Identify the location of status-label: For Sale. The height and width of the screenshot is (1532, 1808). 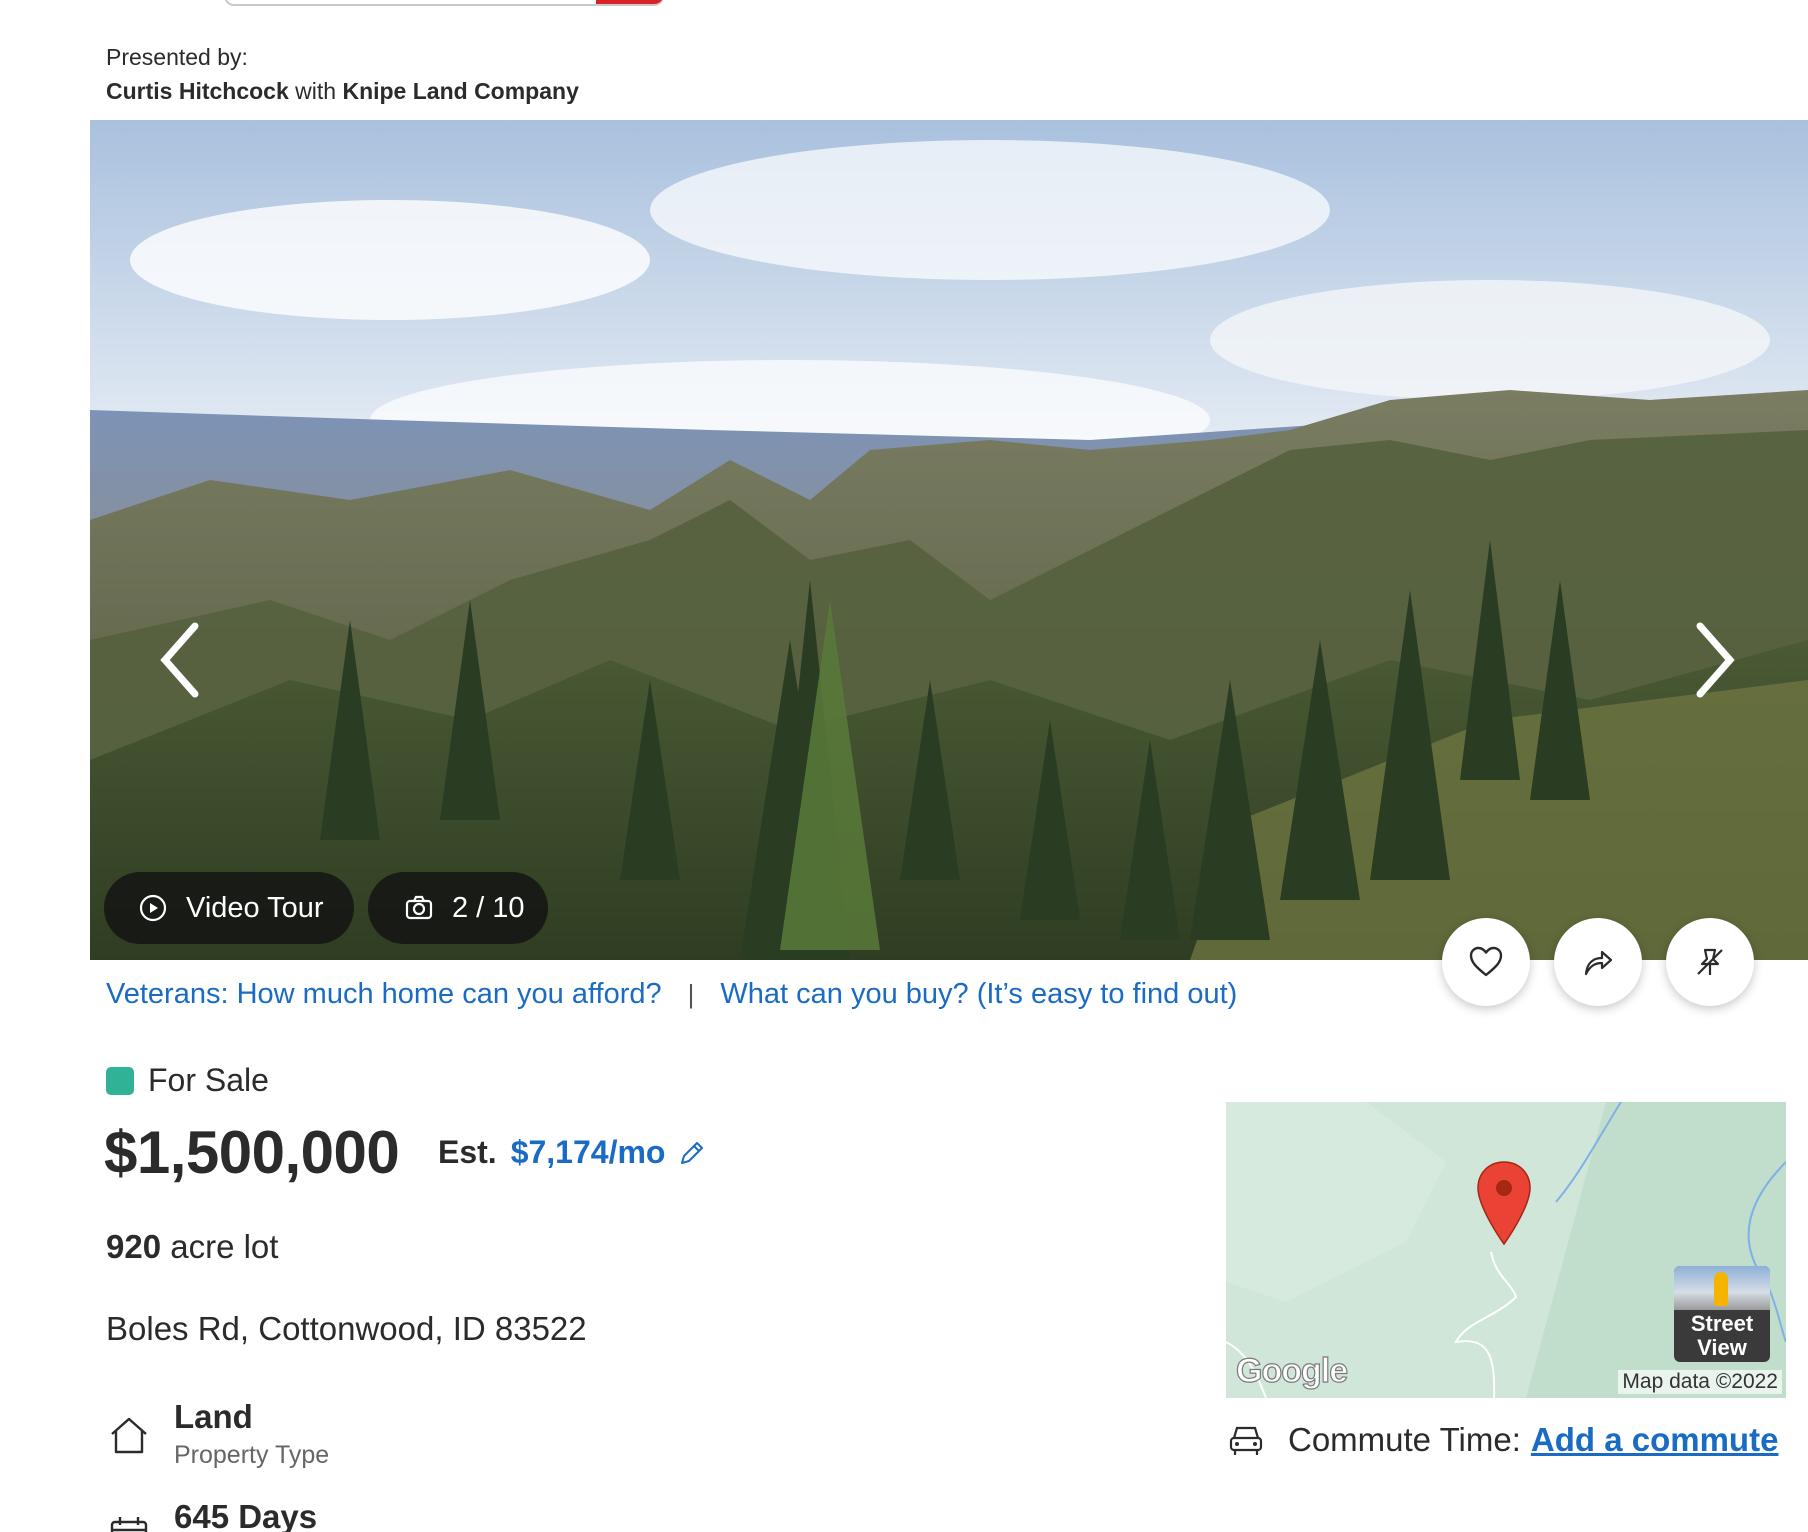
(208, 1080).